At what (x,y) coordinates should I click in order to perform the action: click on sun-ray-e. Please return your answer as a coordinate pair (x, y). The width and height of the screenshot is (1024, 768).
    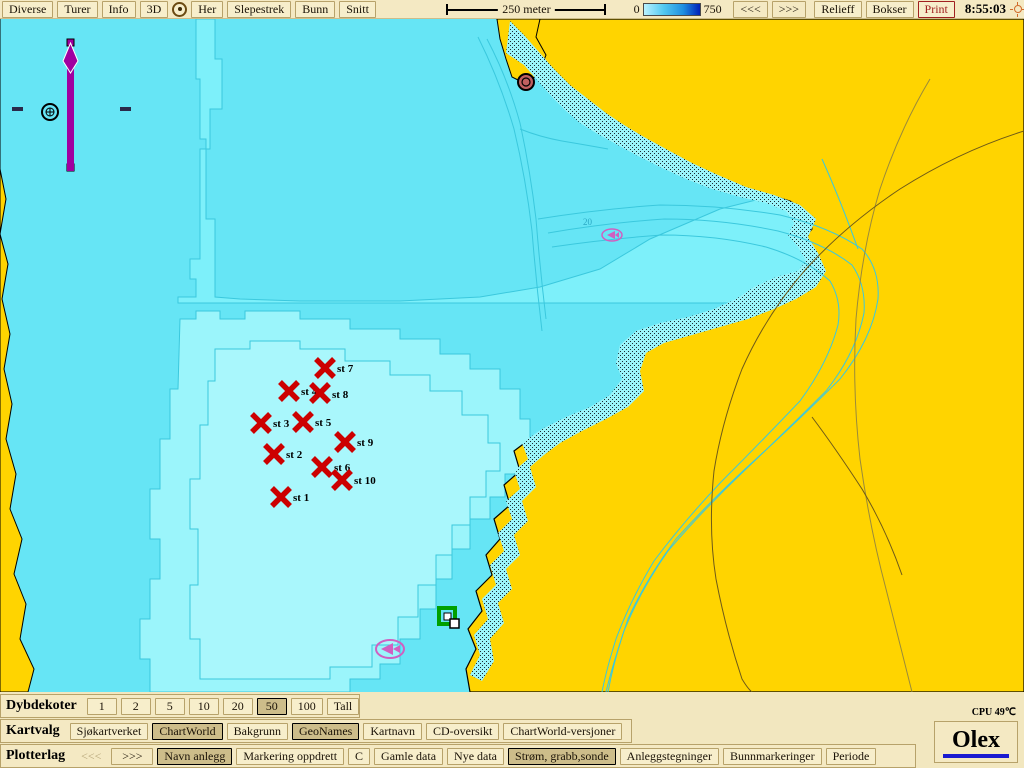
    Looking at the image, I should click on (1018, 3).